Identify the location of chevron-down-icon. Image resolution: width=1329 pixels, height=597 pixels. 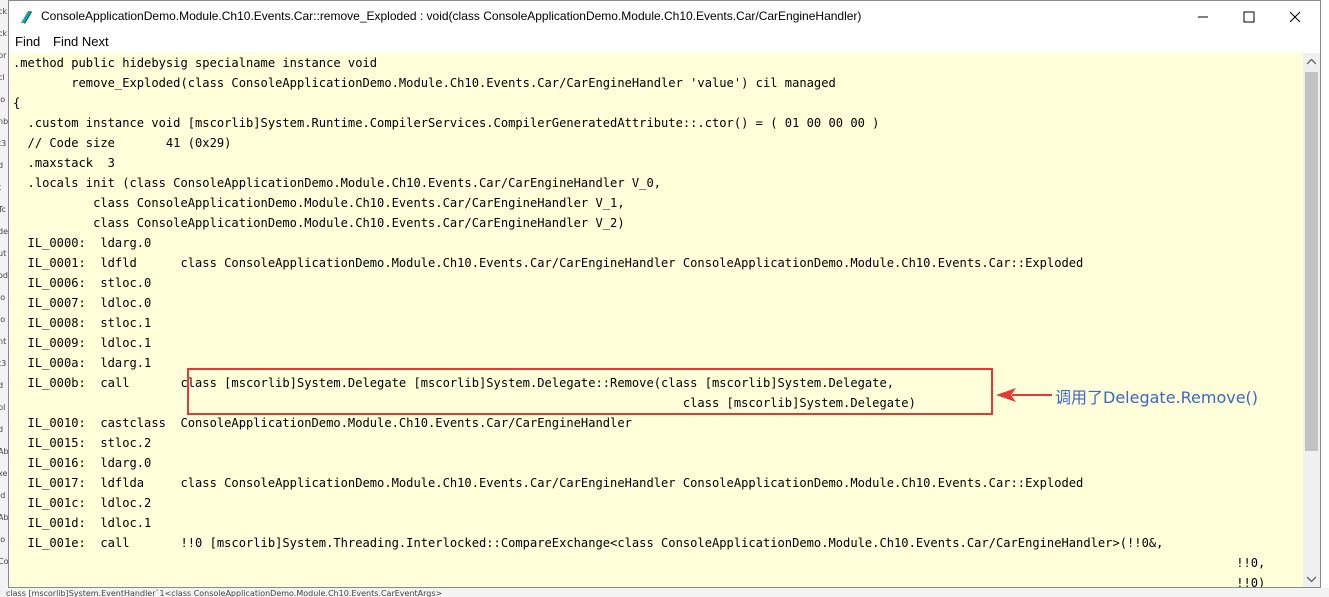
(1311, 579).